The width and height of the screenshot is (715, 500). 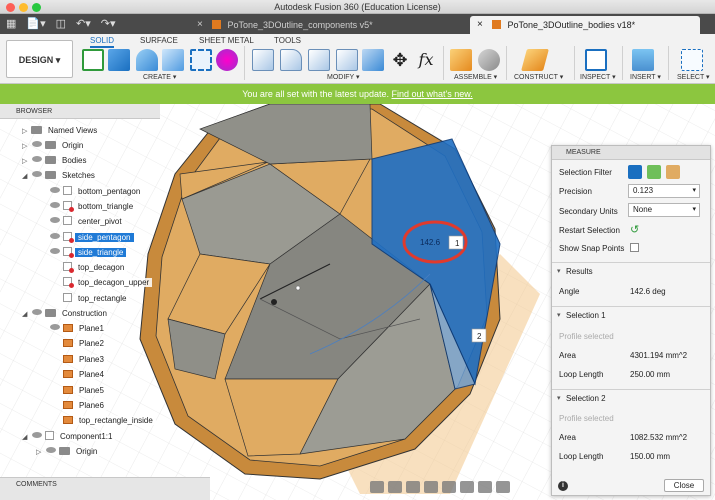 What do you see at coordinates (432, 94) in the screenshot?
I see `whats-new-link: Find out what's new.` at bounding box center [432, 94].